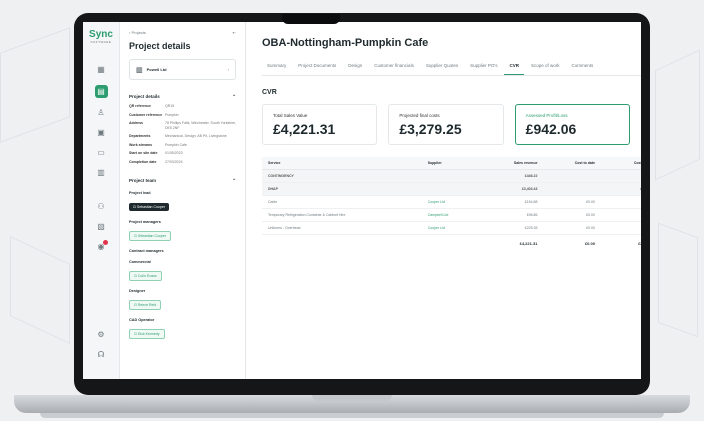 Image resolution: width=704 pixels, height=421 pixels. Describe the element at coordinates (101, 355) in the screenshot. I see `support-icon: ☊` at that location.